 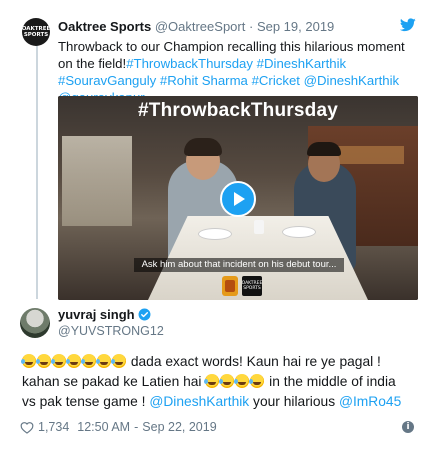 What do you see at coordinates (299, 232) in the screenshot?
I see `plate-right` at bounding box center [299, 232].